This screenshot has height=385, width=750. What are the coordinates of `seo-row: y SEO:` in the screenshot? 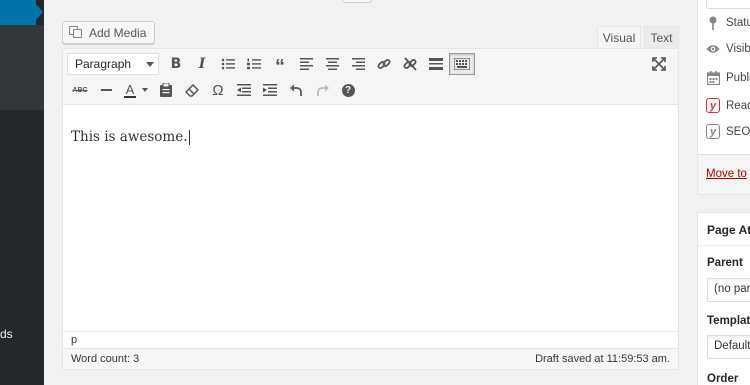 It's located at (728, 131).